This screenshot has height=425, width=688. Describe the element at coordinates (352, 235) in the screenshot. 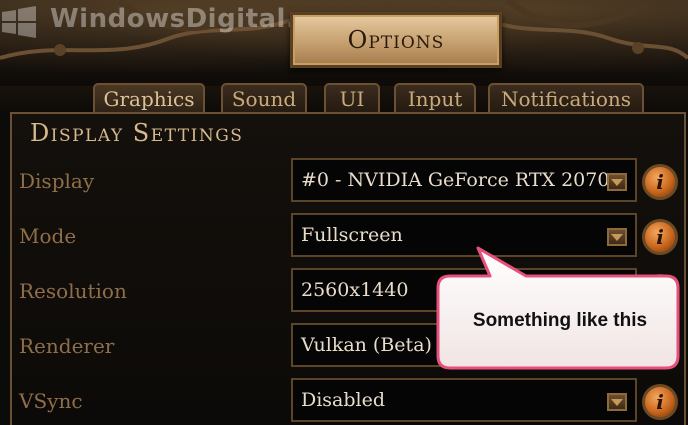

I see `mode-value: Fullscreen` at that location.